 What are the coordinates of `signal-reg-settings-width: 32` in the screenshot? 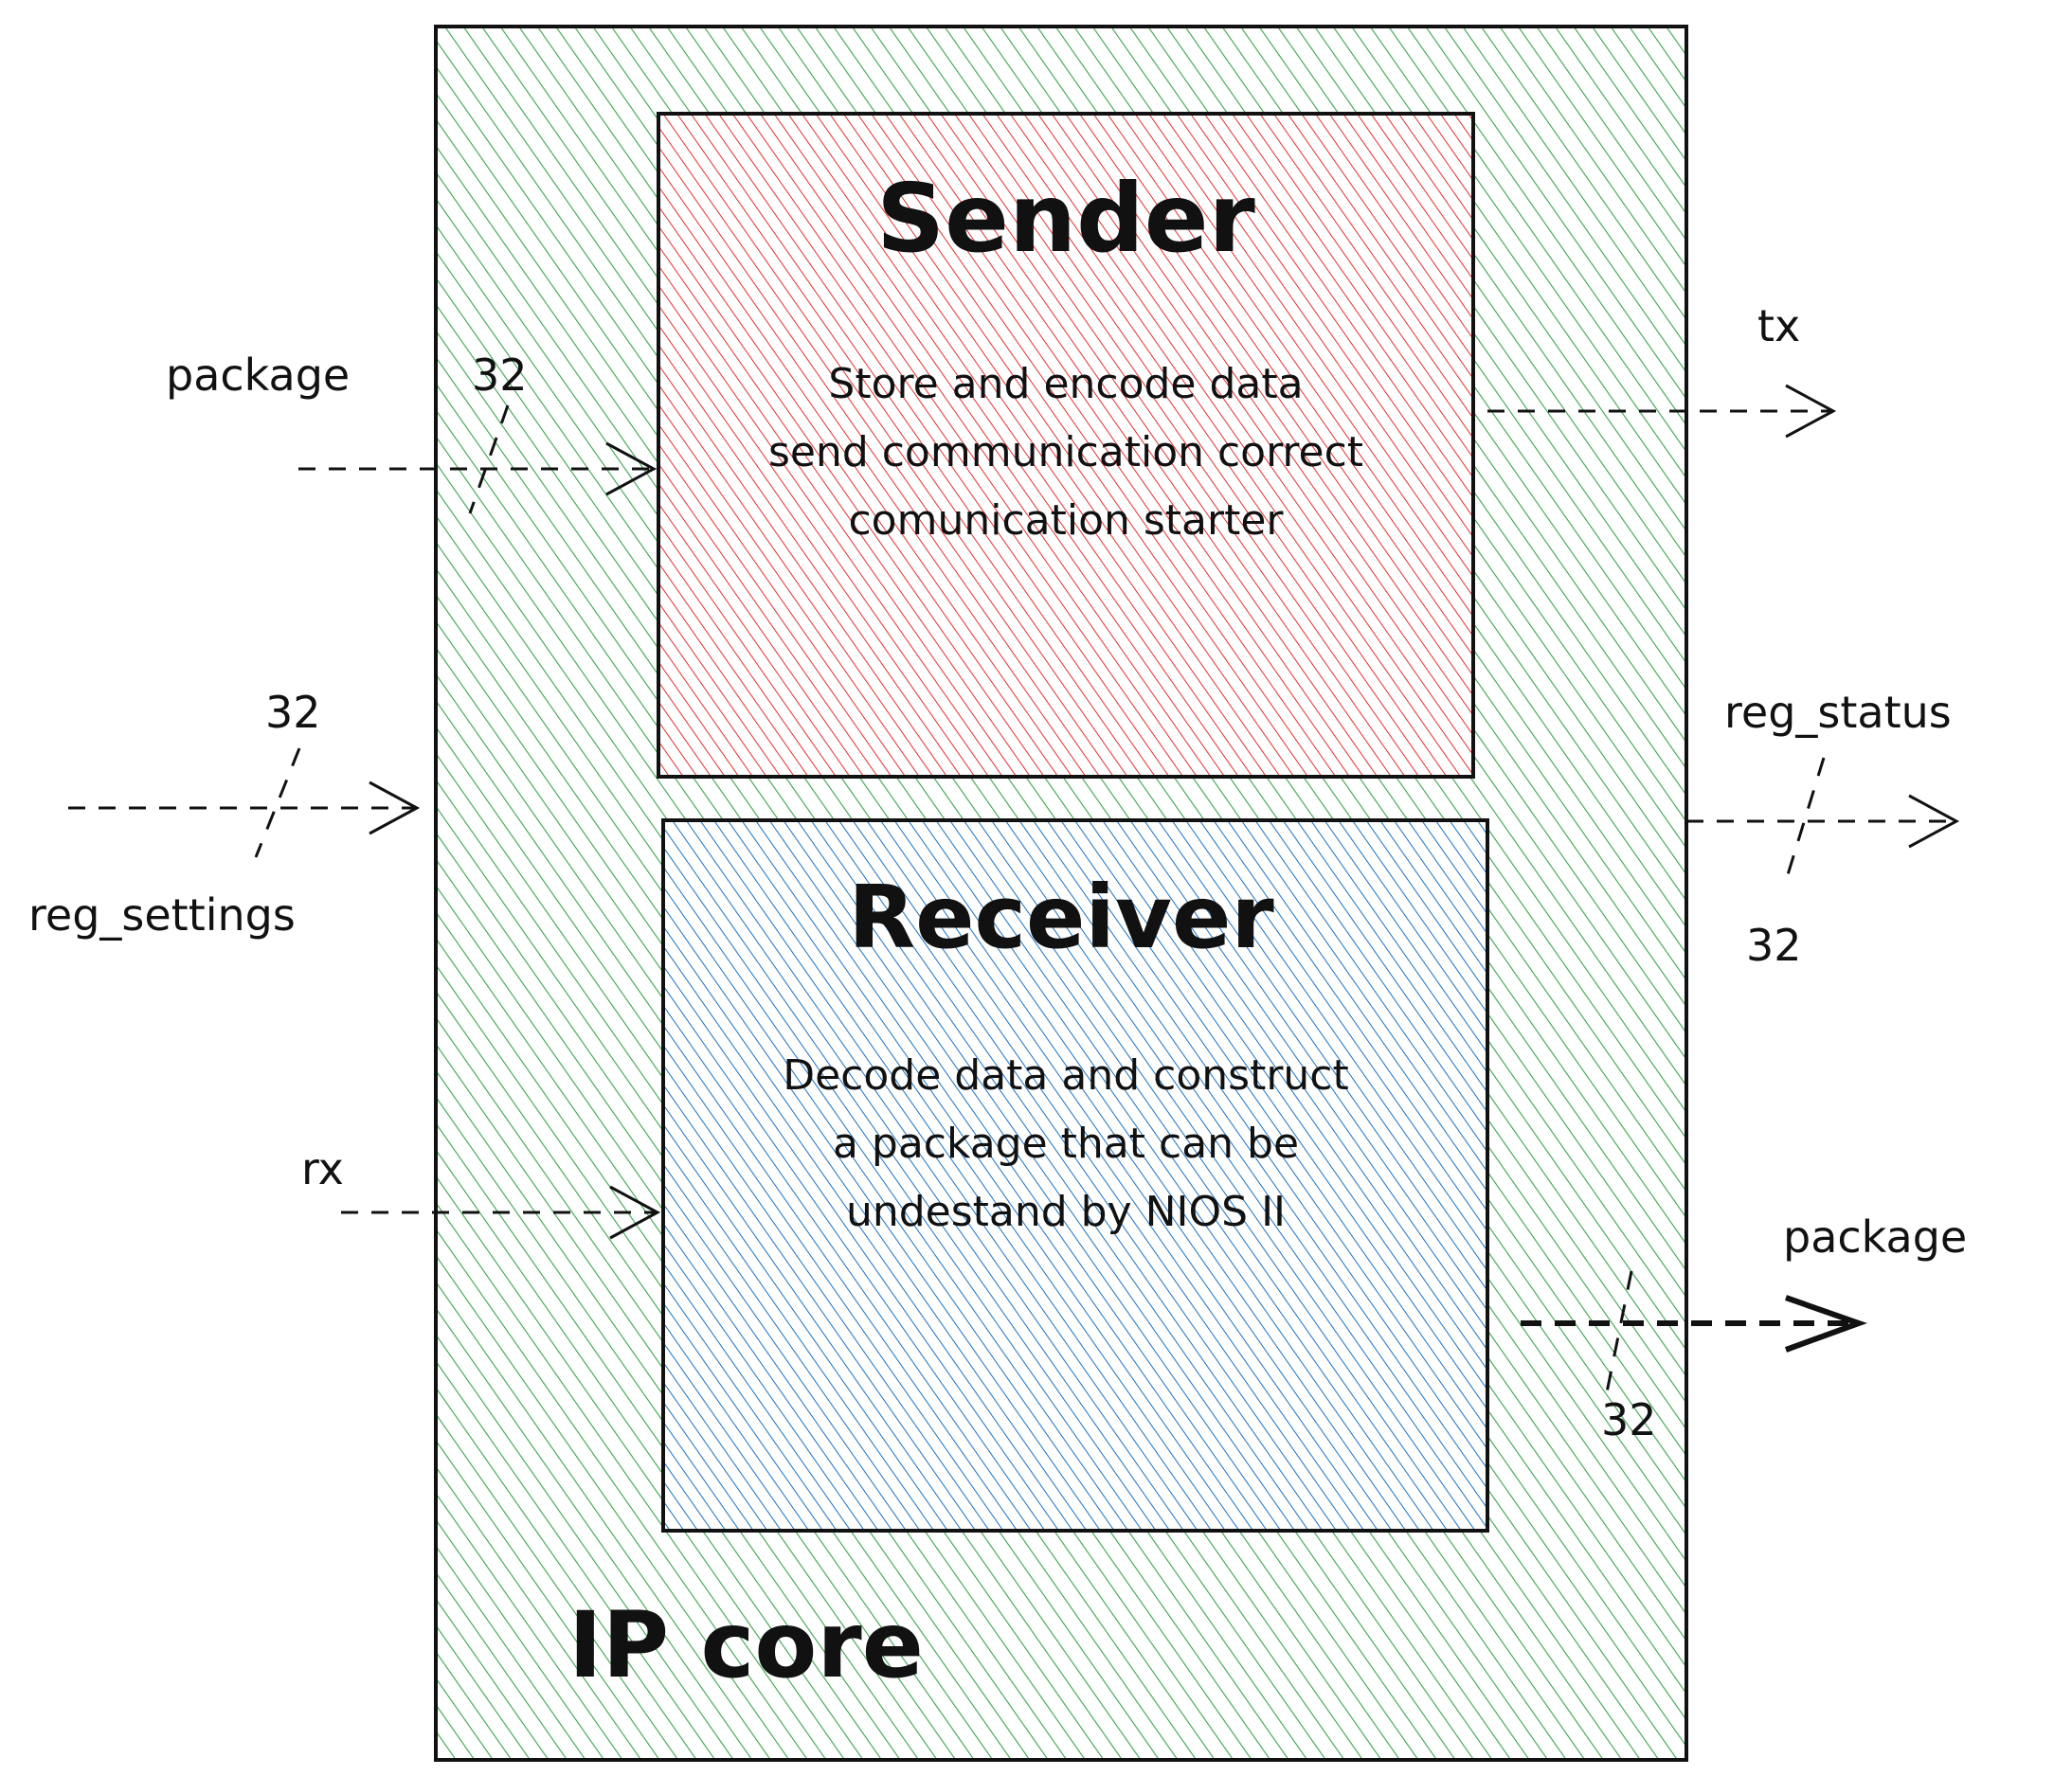 It's located at (293, 712).